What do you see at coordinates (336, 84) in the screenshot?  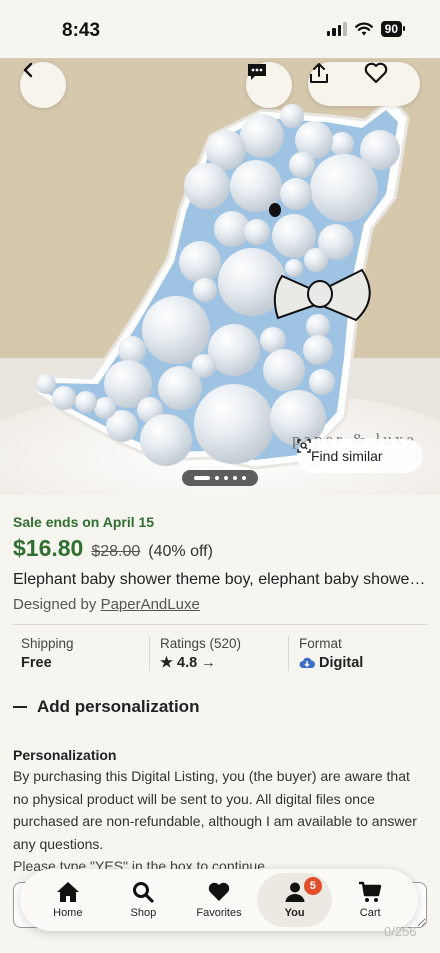 I see `share-button` at bounding box center [336, 84].